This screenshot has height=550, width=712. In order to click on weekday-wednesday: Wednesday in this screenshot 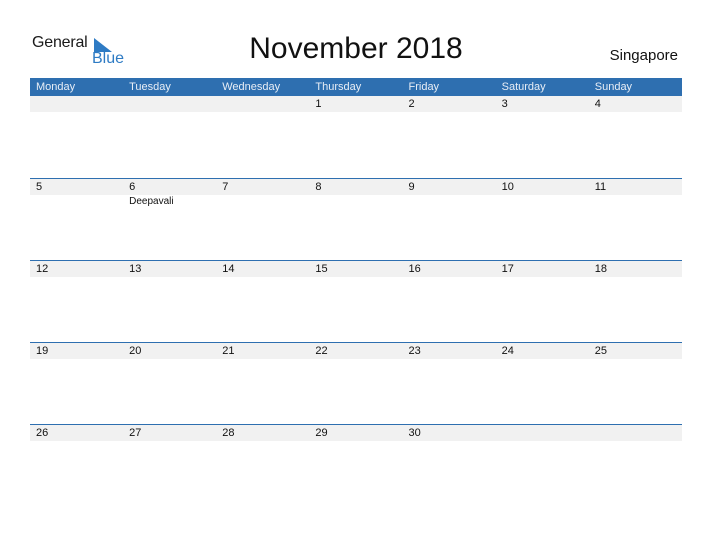, I will do `click(251, 87)`.